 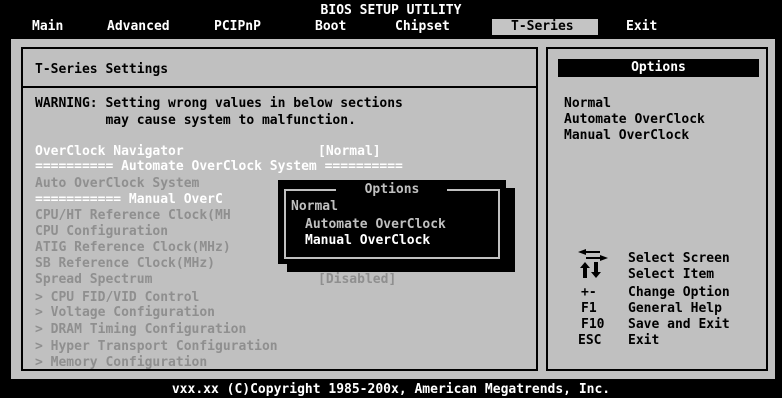 I want to click on panel-divider, so click(x=279, y=87).